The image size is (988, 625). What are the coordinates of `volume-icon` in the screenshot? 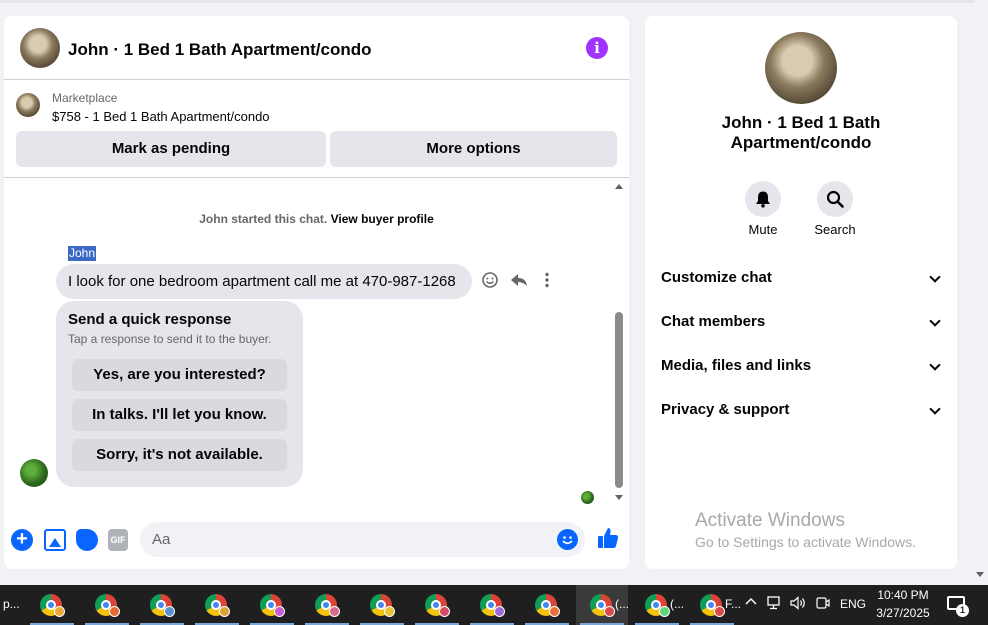 It's located at (798, 604).